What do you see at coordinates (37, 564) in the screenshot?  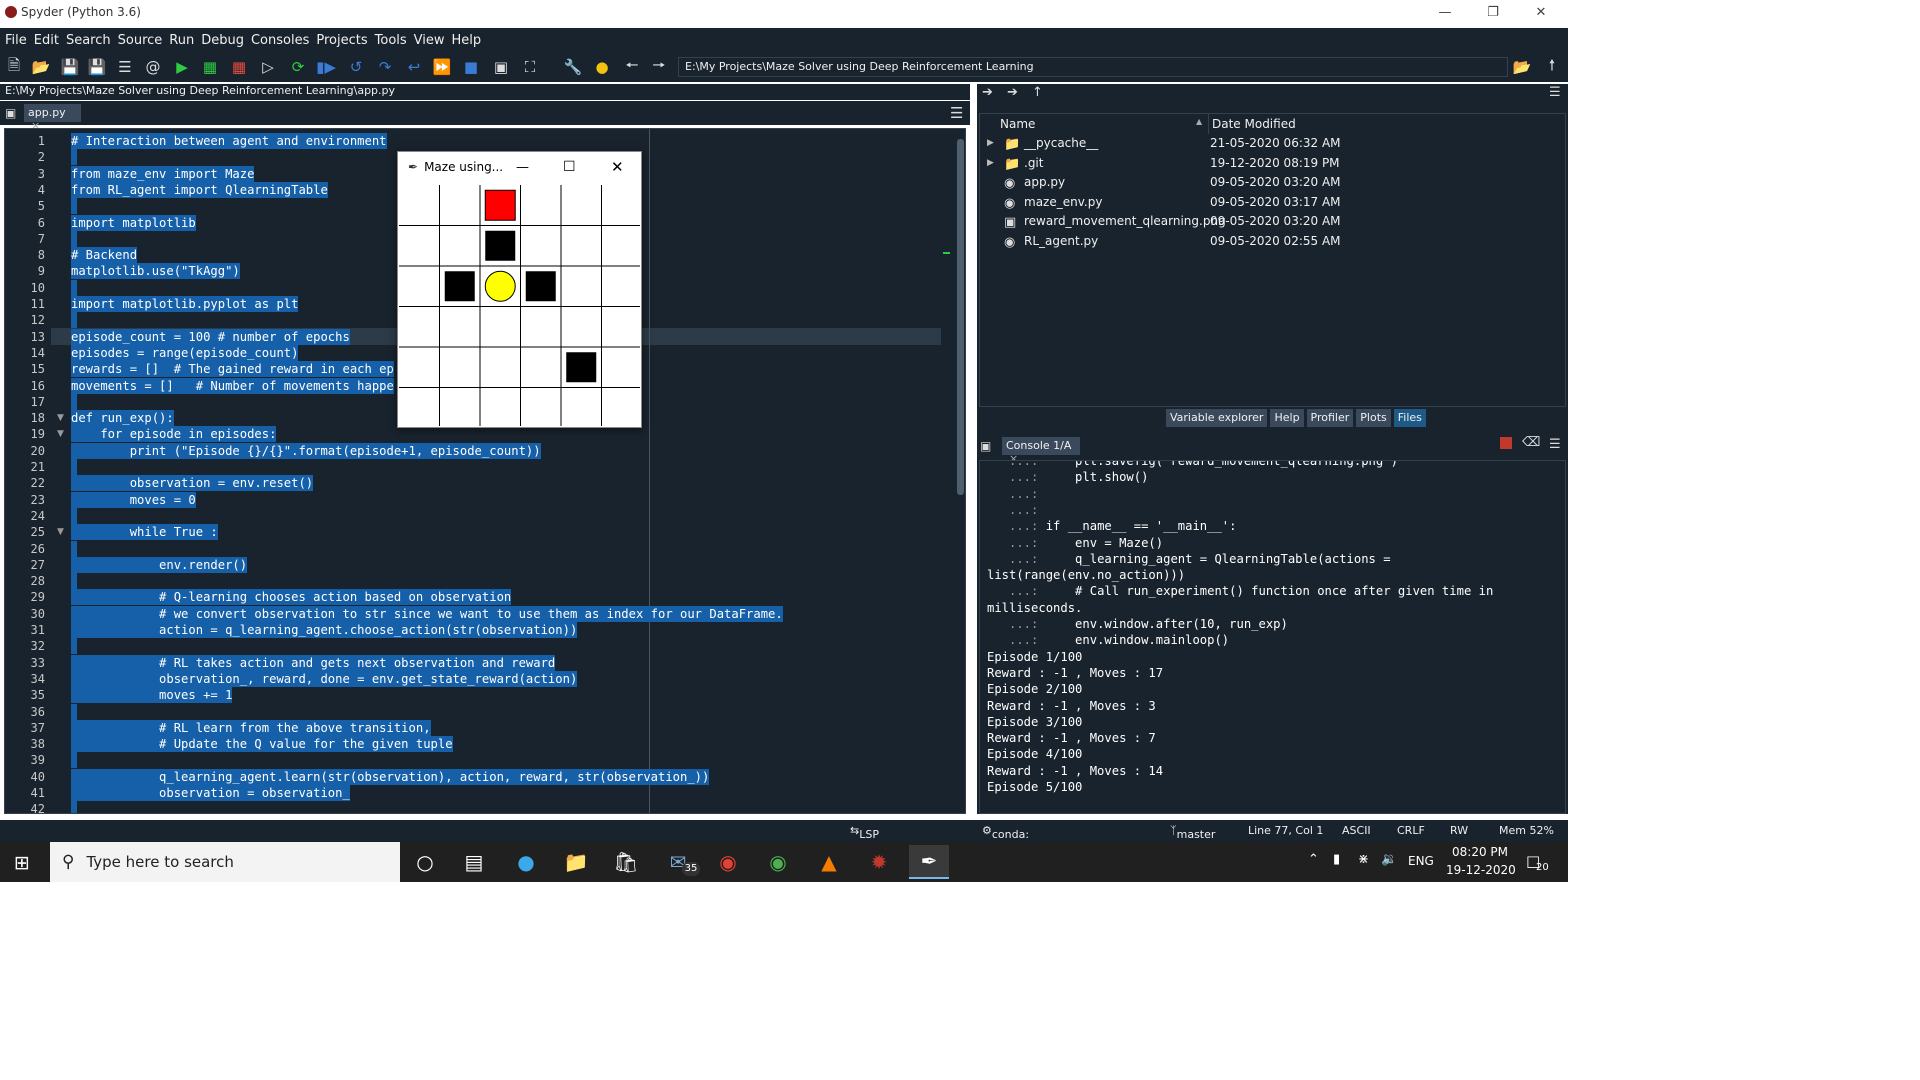 I see `line-number: 27` at bounding box center [37, 564].